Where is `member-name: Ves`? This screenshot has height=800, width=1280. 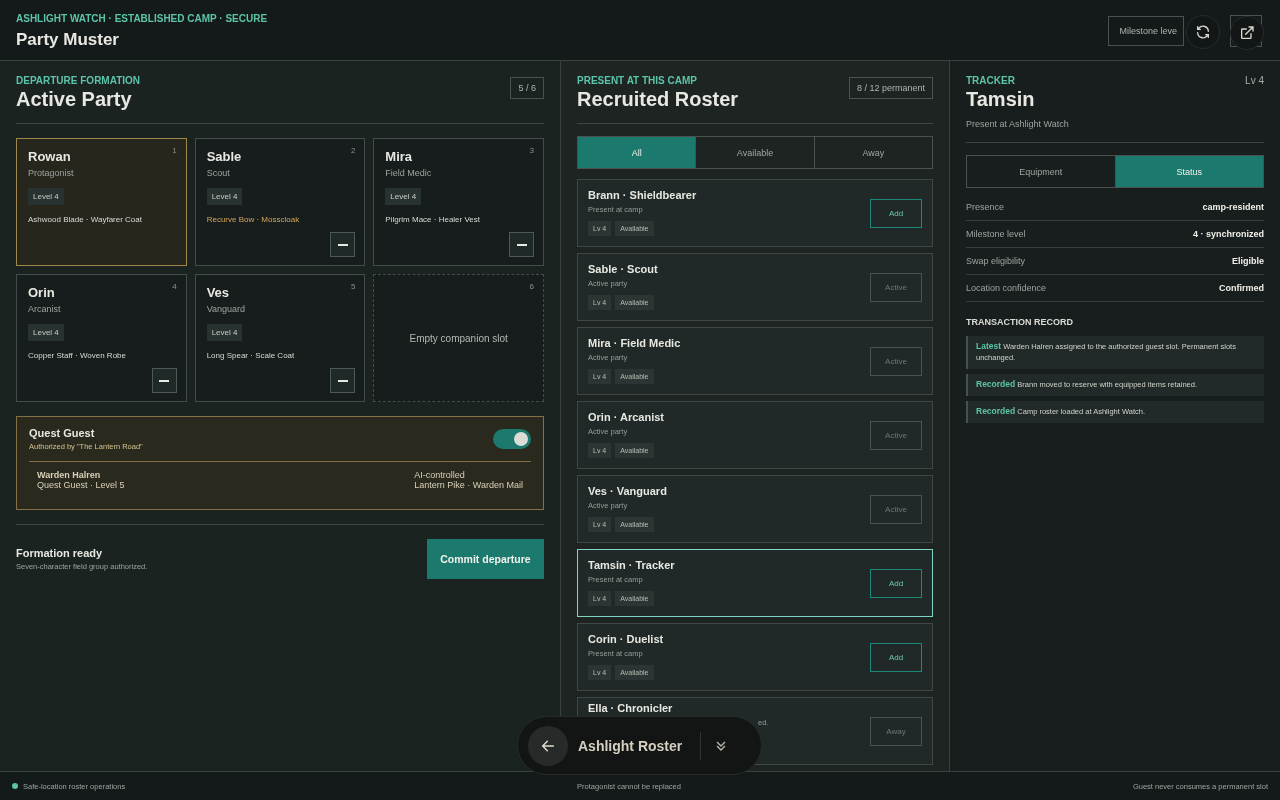 member-name: Ves is located at coordinates (218, 292).